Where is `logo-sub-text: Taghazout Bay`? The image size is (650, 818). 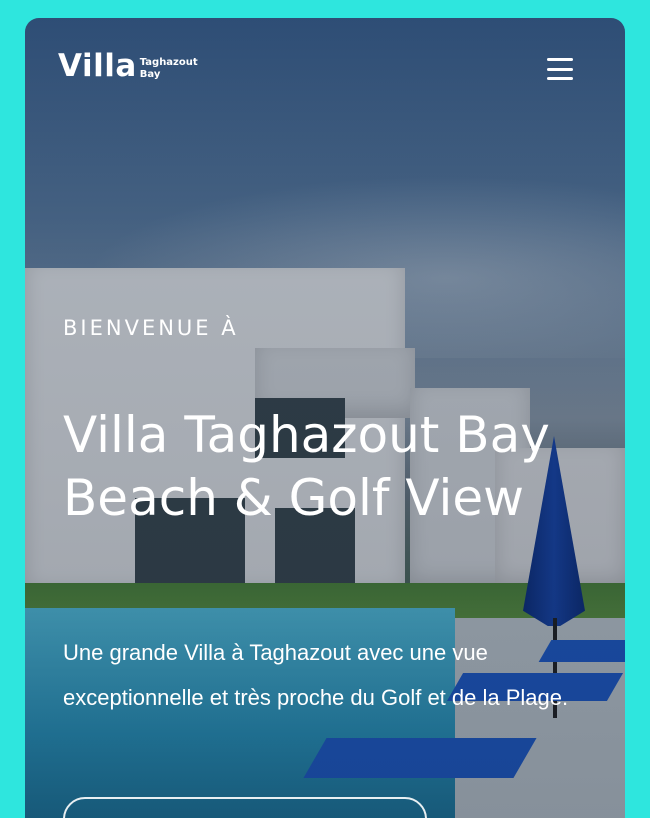 logo-sub-text: Taghazout Bay is located at coordinates (169, 69).